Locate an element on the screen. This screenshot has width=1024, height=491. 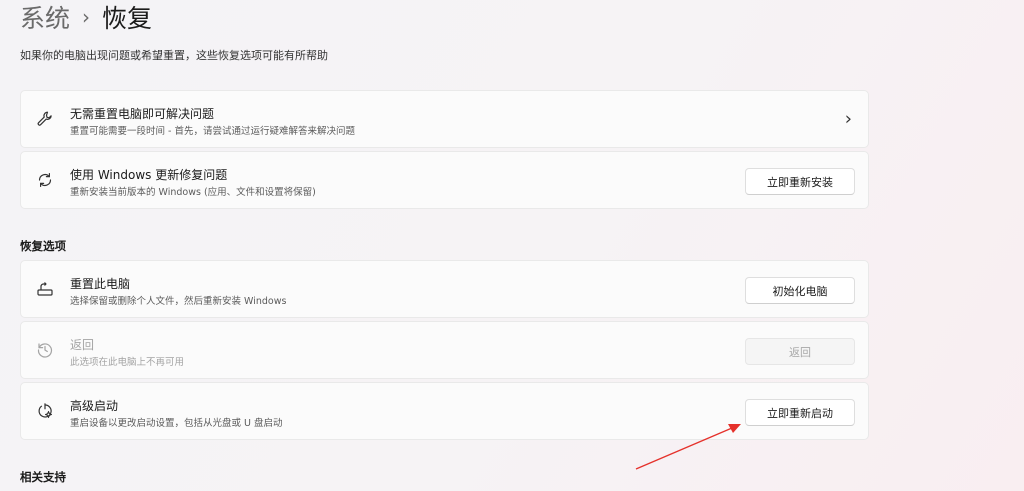
reset-pc-button: 初始化电脑 is located at coordinates (800, 290).